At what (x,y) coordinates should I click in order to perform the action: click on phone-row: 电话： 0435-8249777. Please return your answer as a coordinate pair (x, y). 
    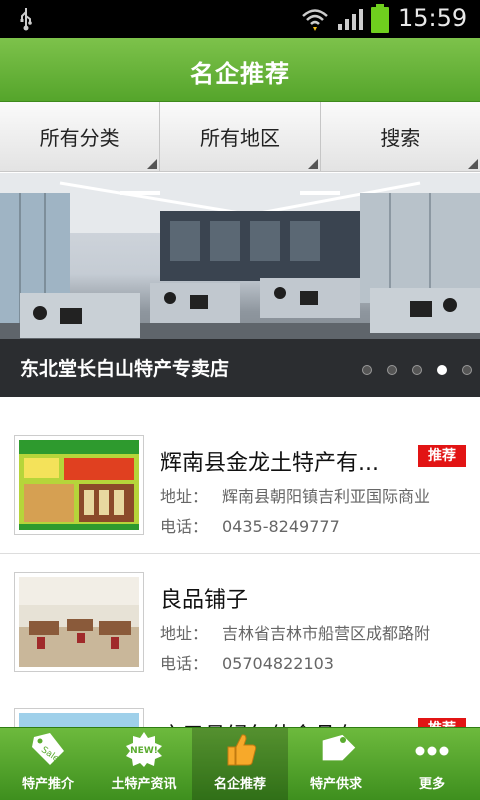
    Looking at the image, I should click on (250, 525).